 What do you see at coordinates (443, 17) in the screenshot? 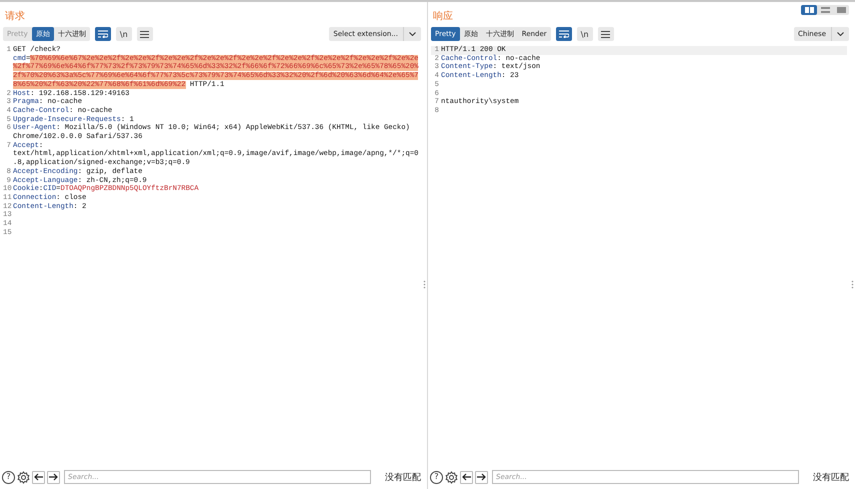
I see `panel-title: 响应` at bounding box center [443, 17].